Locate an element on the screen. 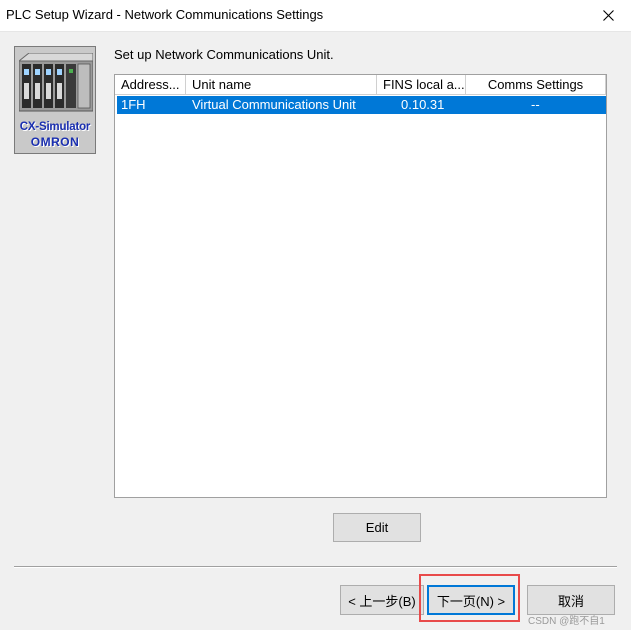 Image resolution: width=631 pixels, height=630 pixels. product-logo: CX-Simulator OMRON is located at coordinates (55, 100).